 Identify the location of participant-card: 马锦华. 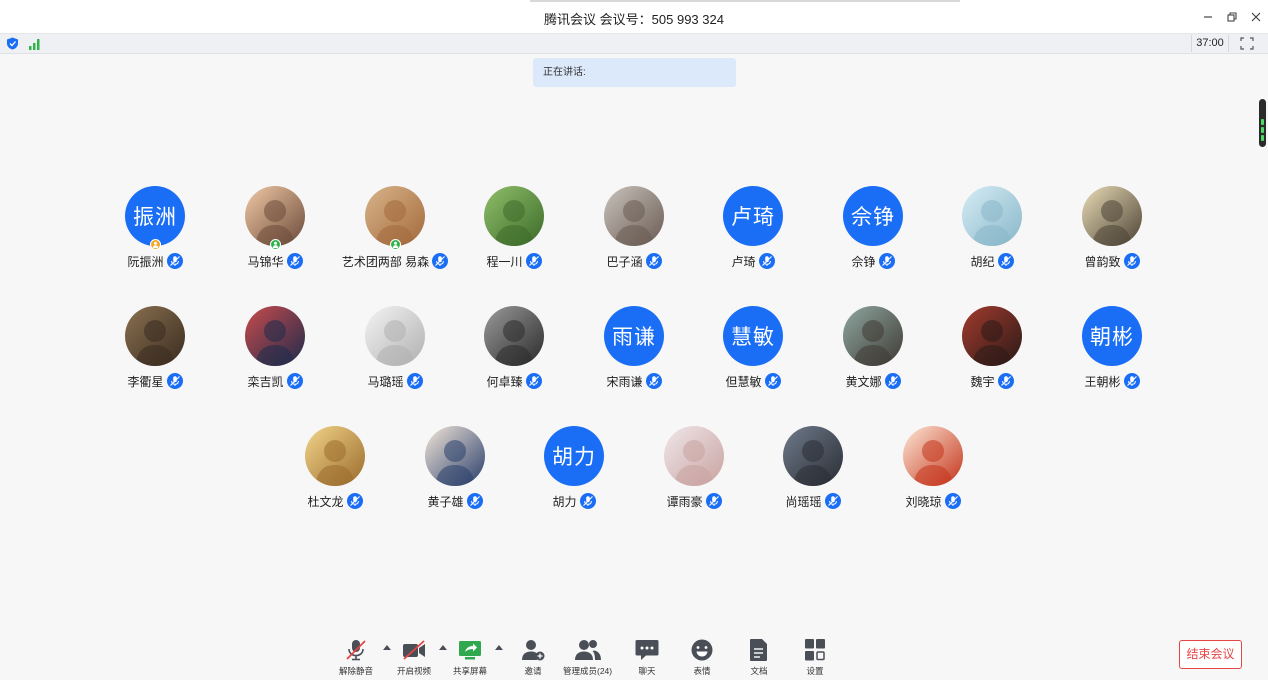
(275, 231).